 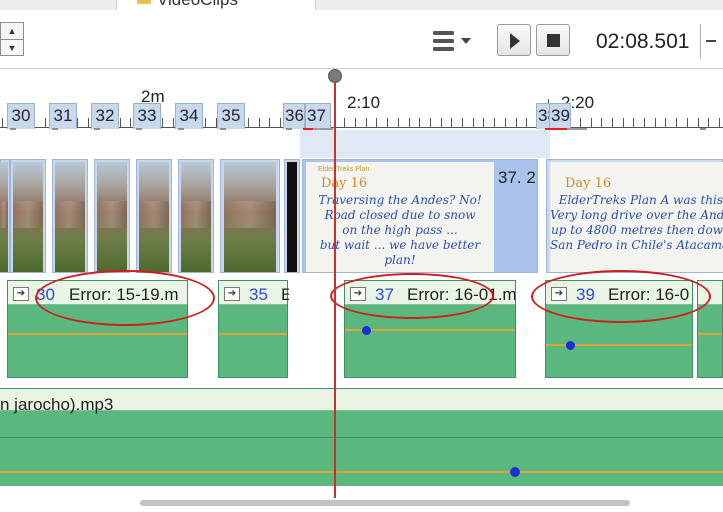 I want to click on clip-error-label: Error: 16-0, so click(x=649, y=294).